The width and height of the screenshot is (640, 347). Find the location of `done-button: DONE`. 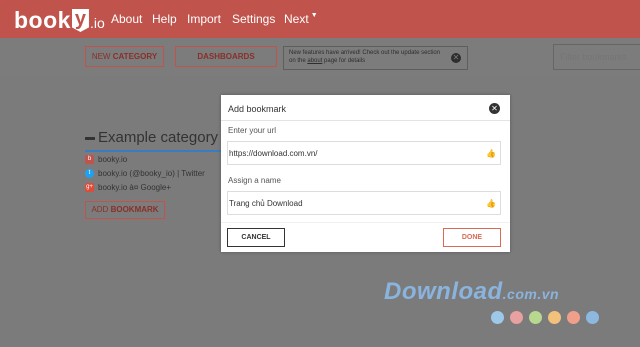

done-button: DONE is located at coordinates (472, 237).